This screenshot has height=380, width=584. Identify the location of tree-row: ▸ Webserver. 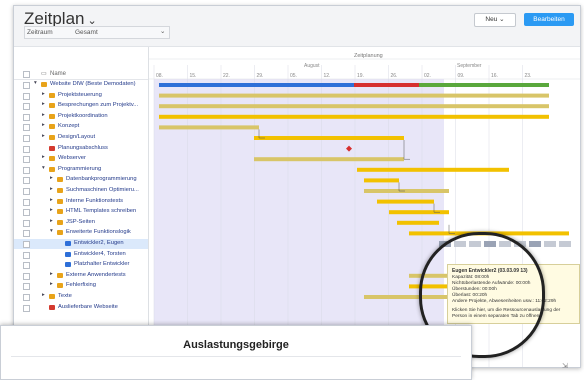
(81, 159).